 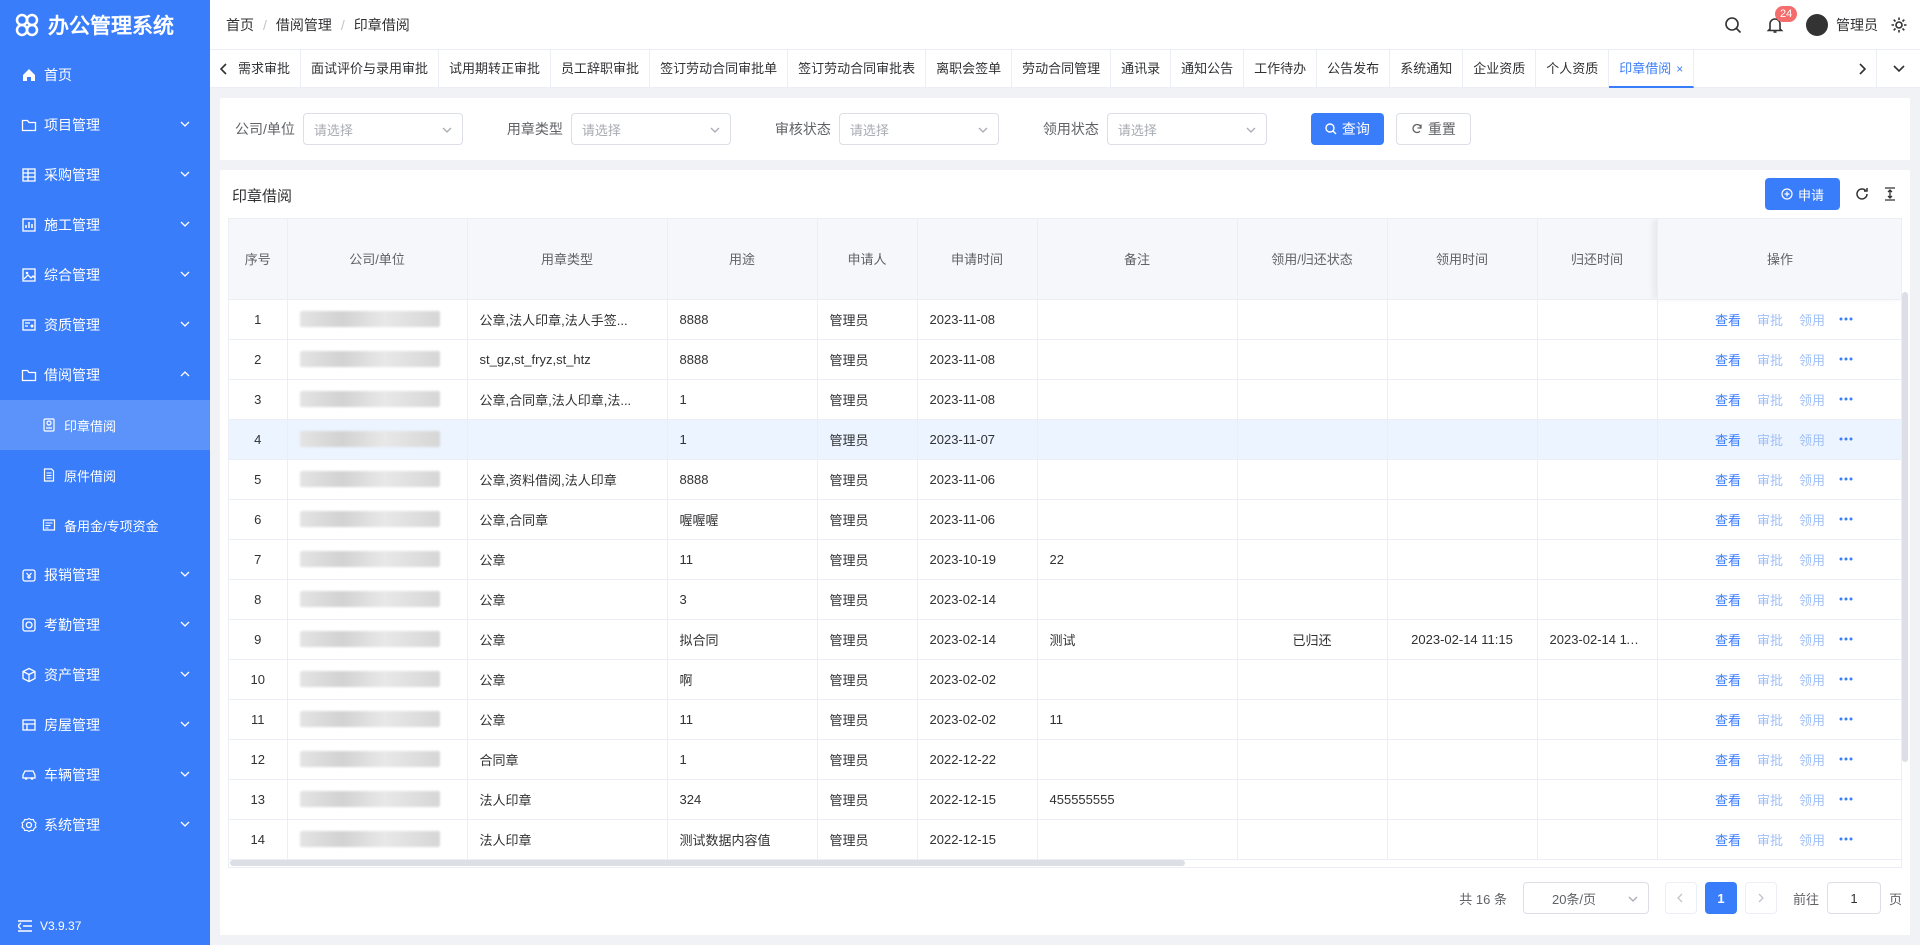 I want to click on search-button: 查询, so click(x=1347, y=129).